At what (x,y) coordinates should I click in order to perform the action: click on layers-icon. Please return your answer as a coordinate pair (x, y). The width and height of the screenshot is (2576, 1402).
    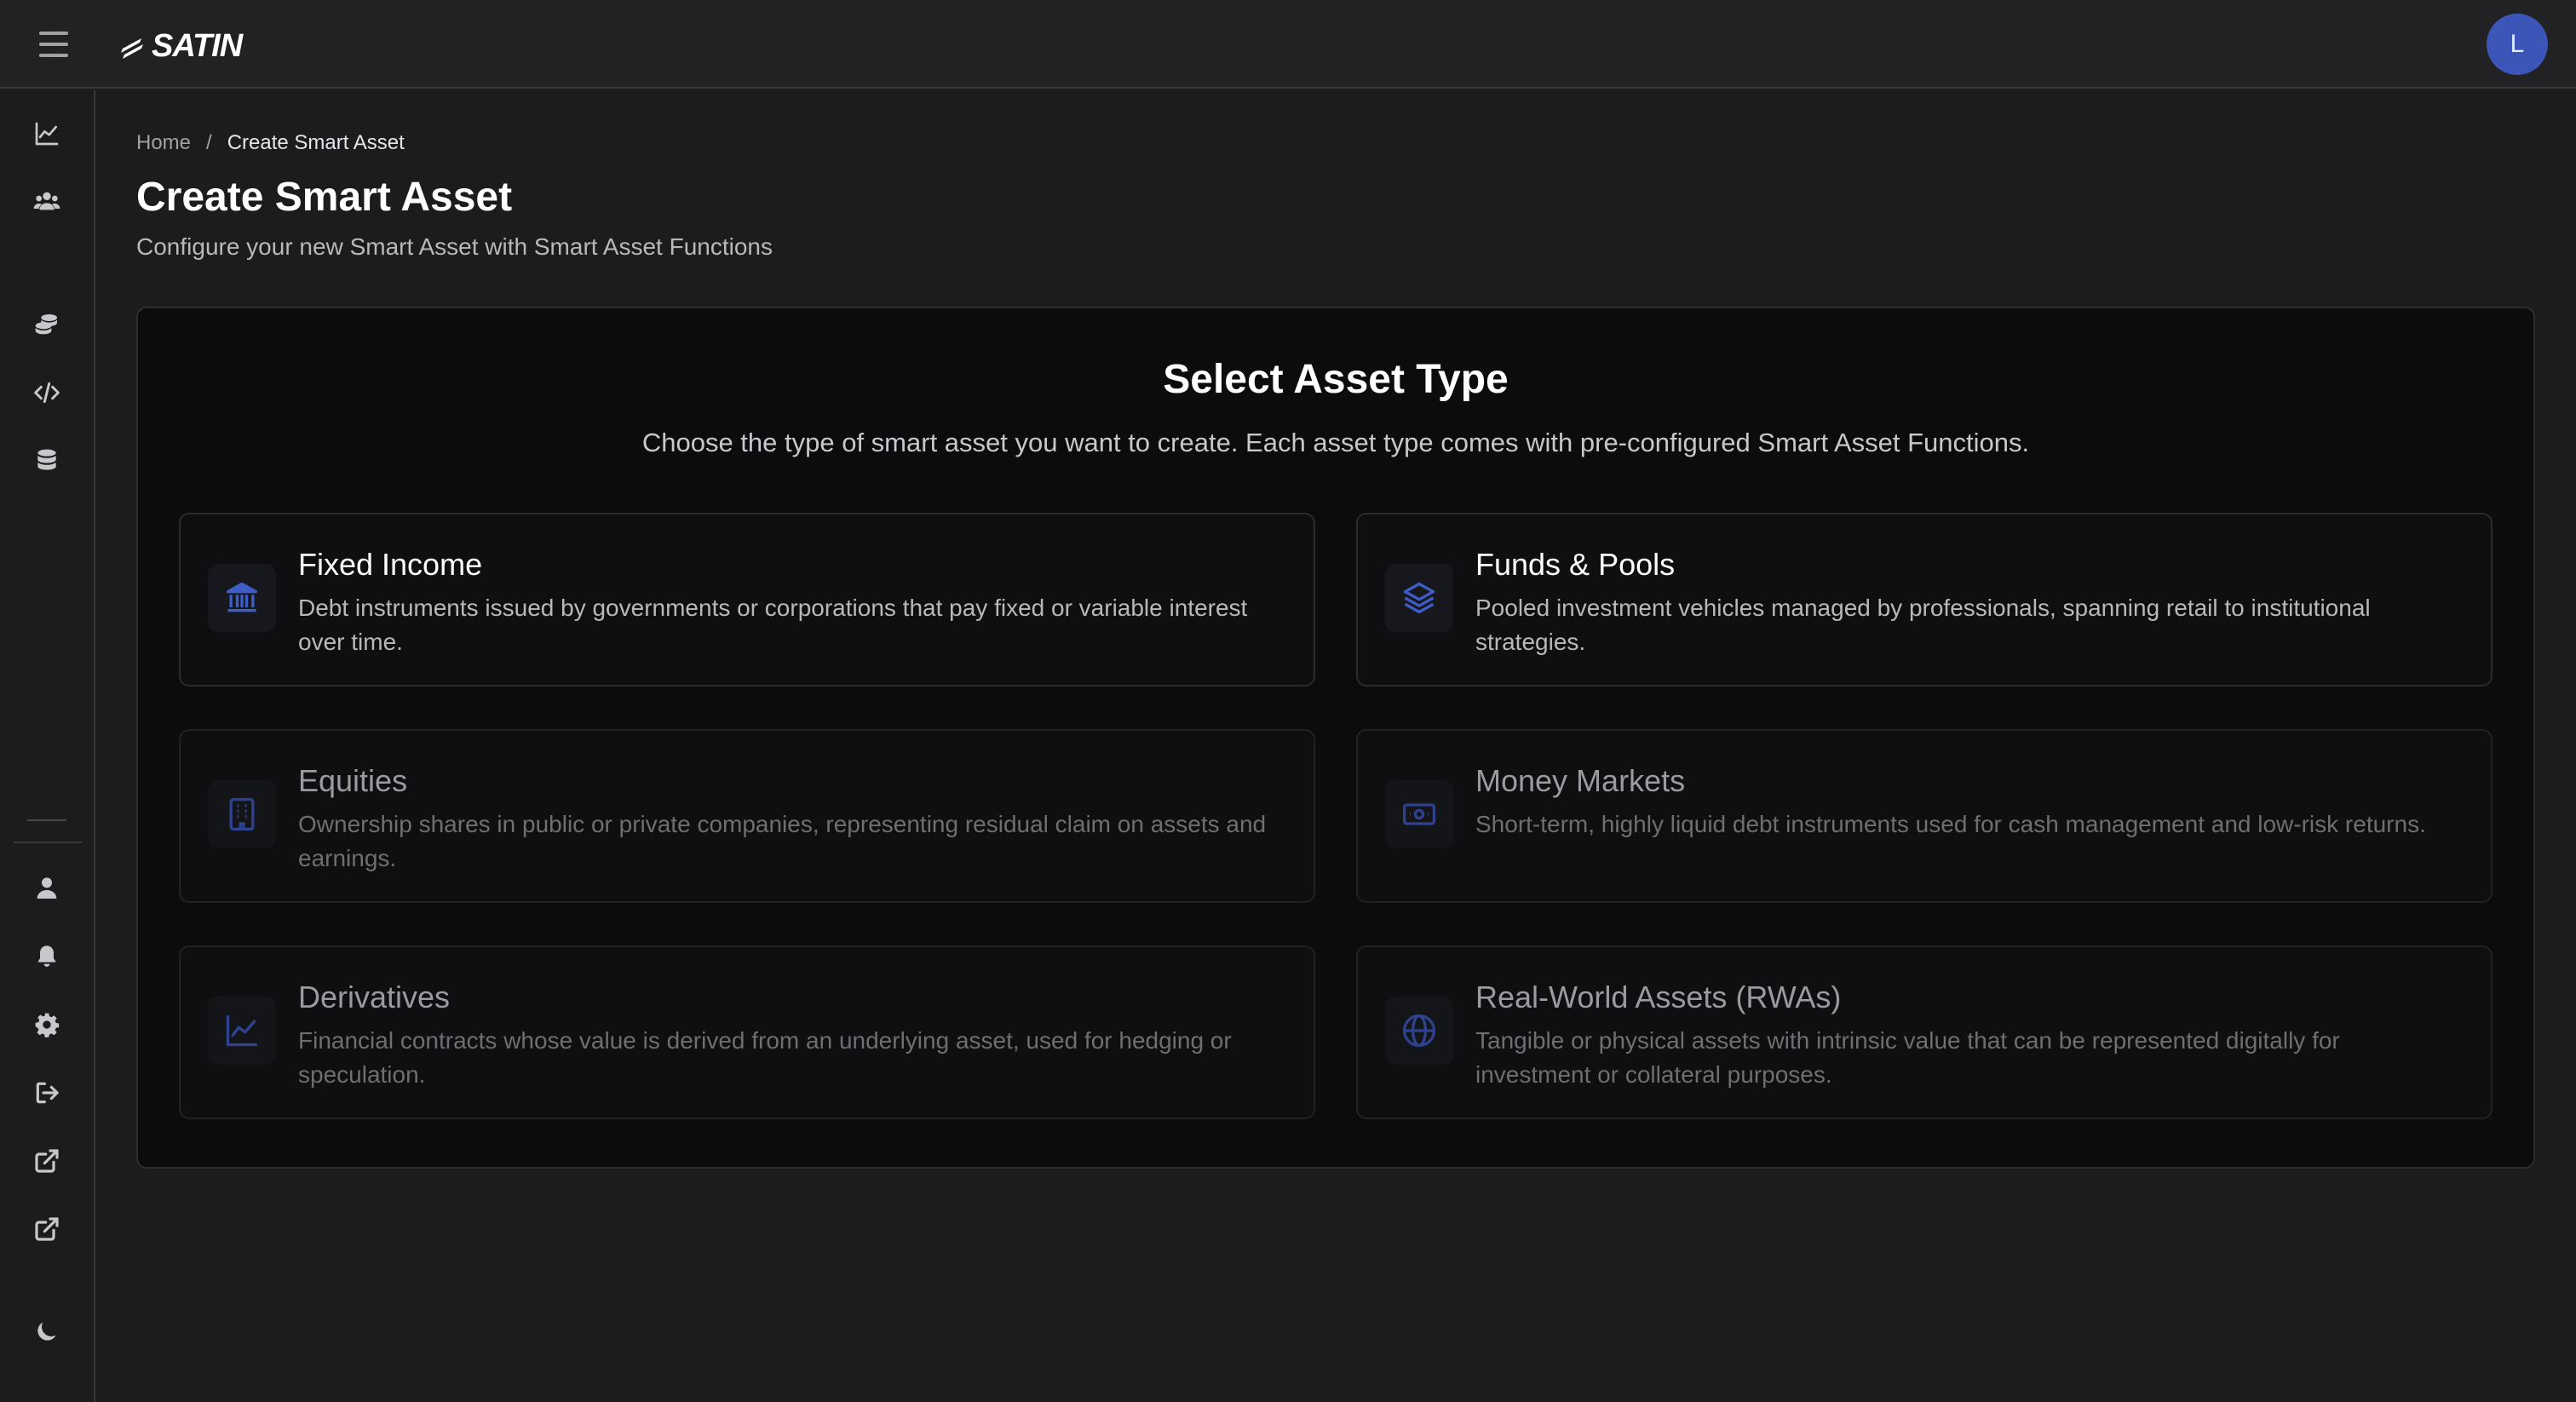
    Looking at the image, I should click on (1419, 598).